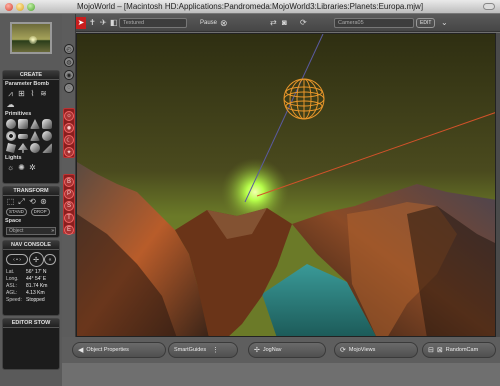 The image size is (500, 386). I want to click on edit-p-icon: P, so click(69, 194).